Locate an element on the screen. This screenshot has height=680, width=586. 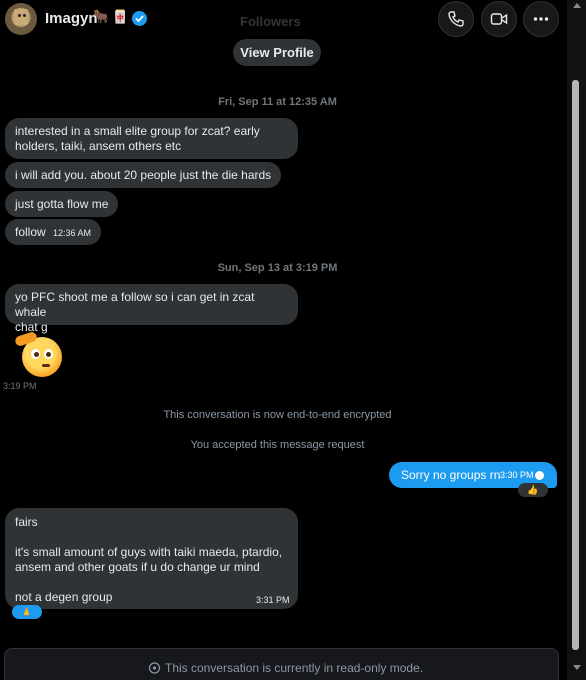
scroll-down-arrow-icon is located at coordinates (577, 667).